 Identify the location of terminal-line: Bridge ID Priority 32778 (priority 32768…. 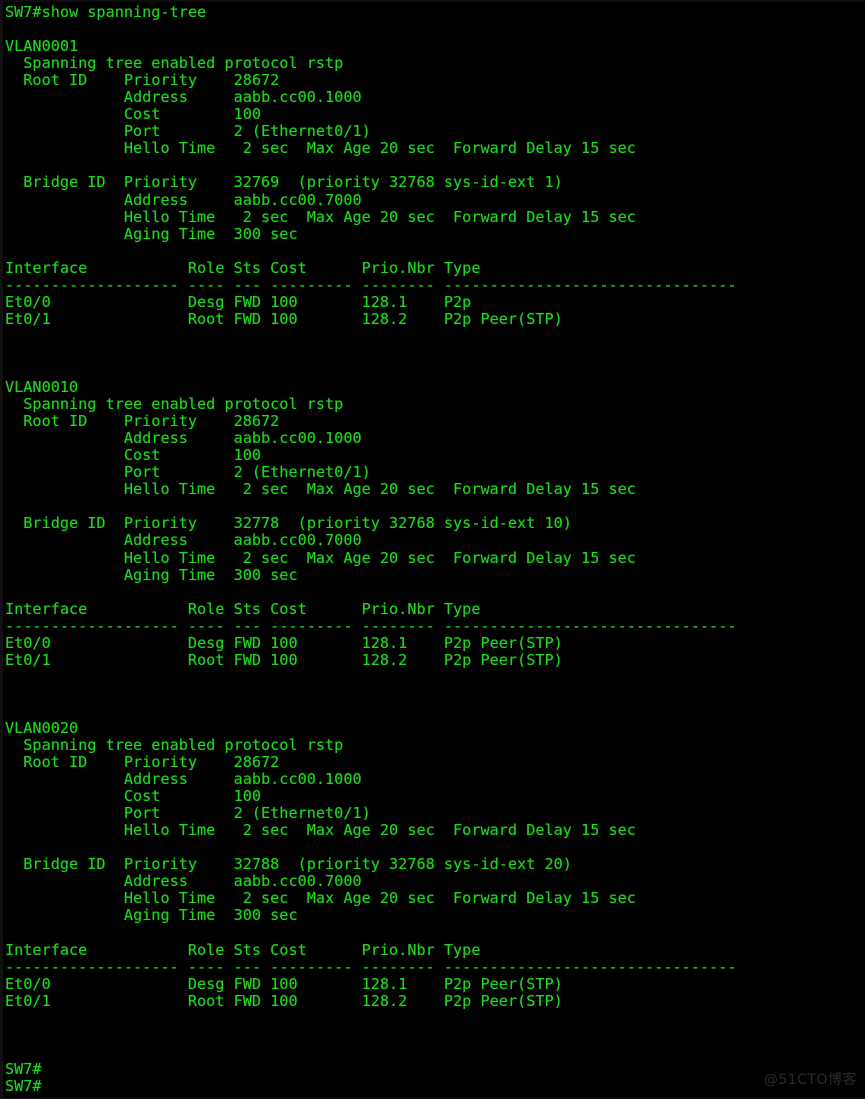
(288, 523).